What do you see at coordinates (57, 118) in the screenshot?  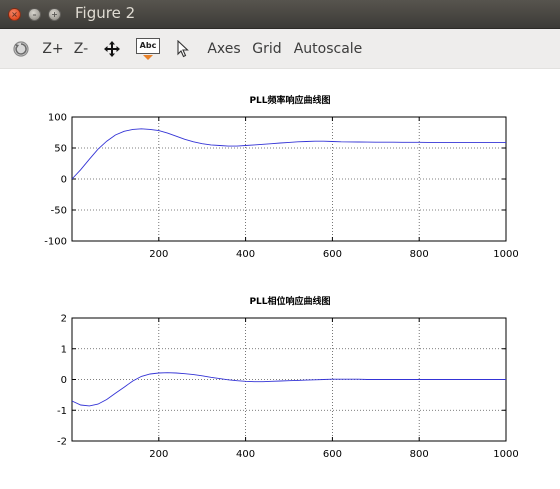 I see `chart-1-y-tick-label: 100` at bounding box center [57, 118].